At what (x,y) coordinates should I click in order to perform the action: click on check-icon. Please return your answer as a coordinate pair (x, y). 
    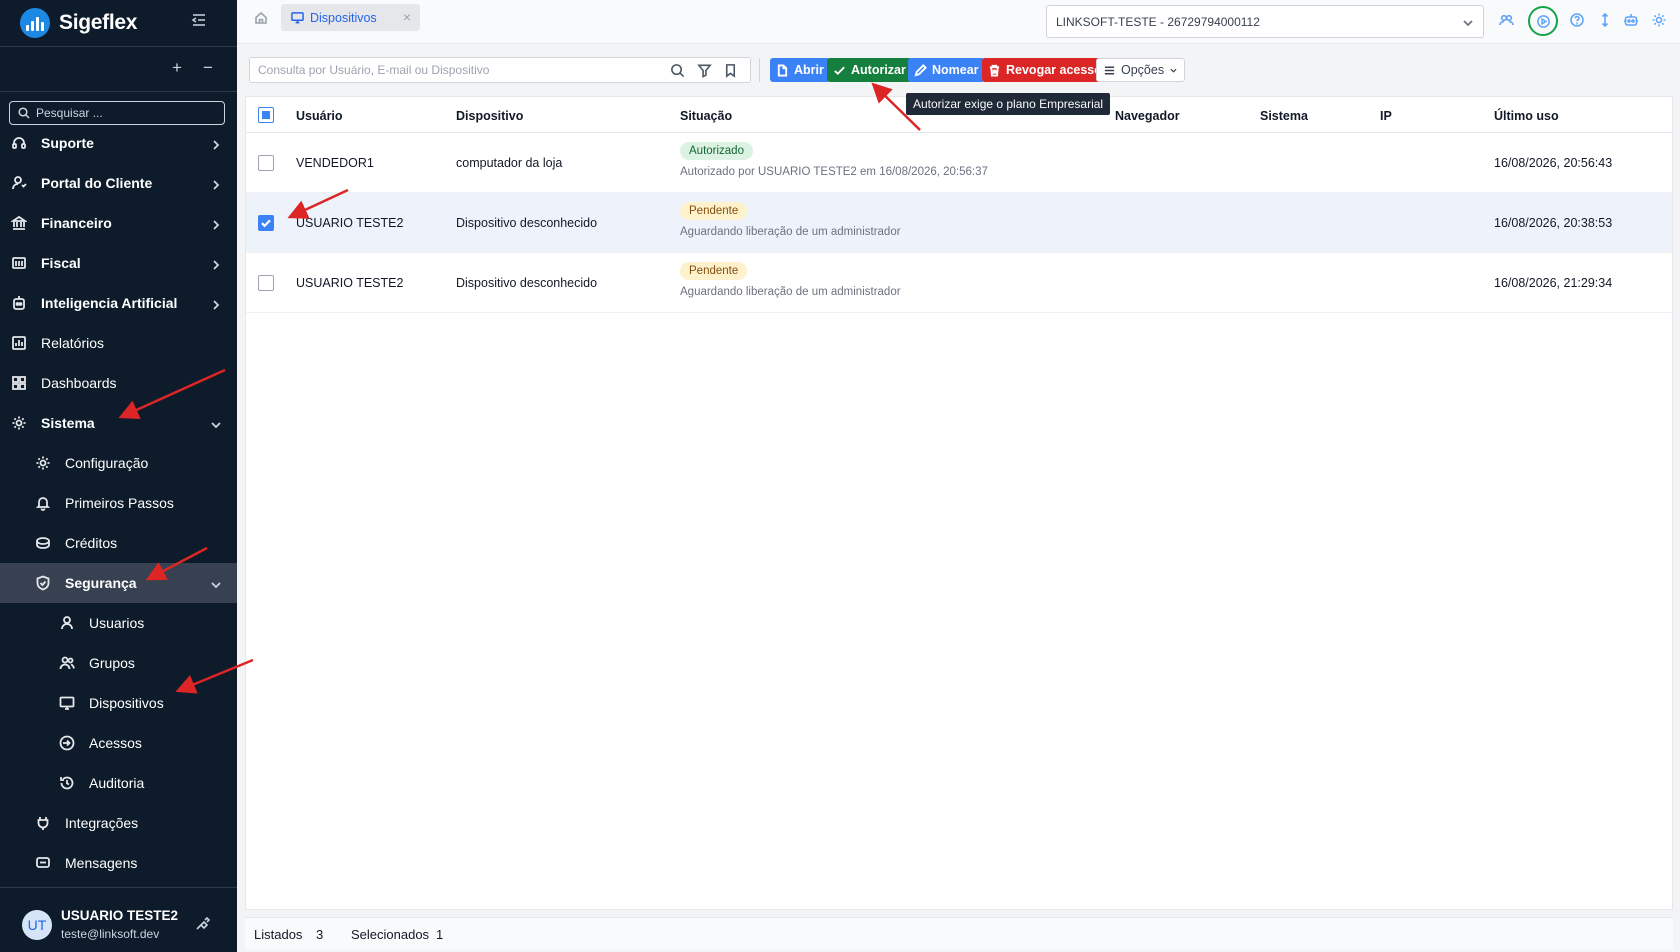
    Looking at the image, I should click on (266, 223).